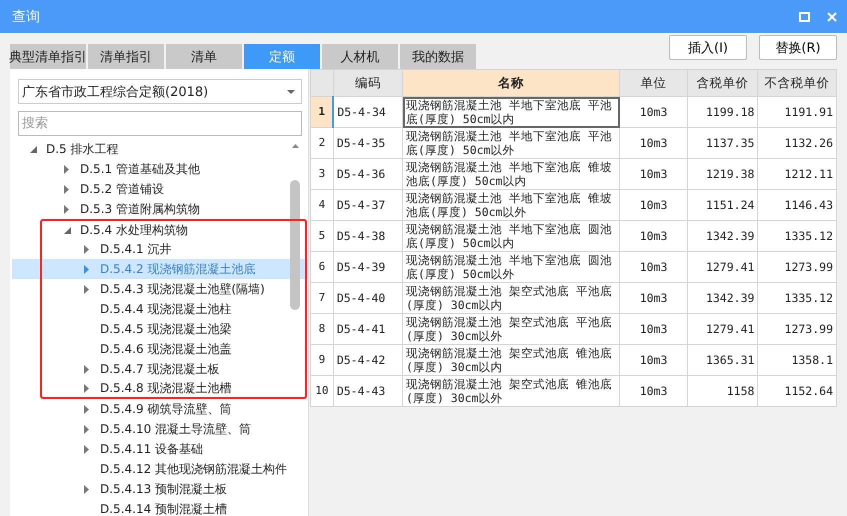 This screenshot has height=516, width=847. Describe the element at coordinates (160, 189) in the screenshot. I see `tree-item: D.5.2 管道铺设` at that location.